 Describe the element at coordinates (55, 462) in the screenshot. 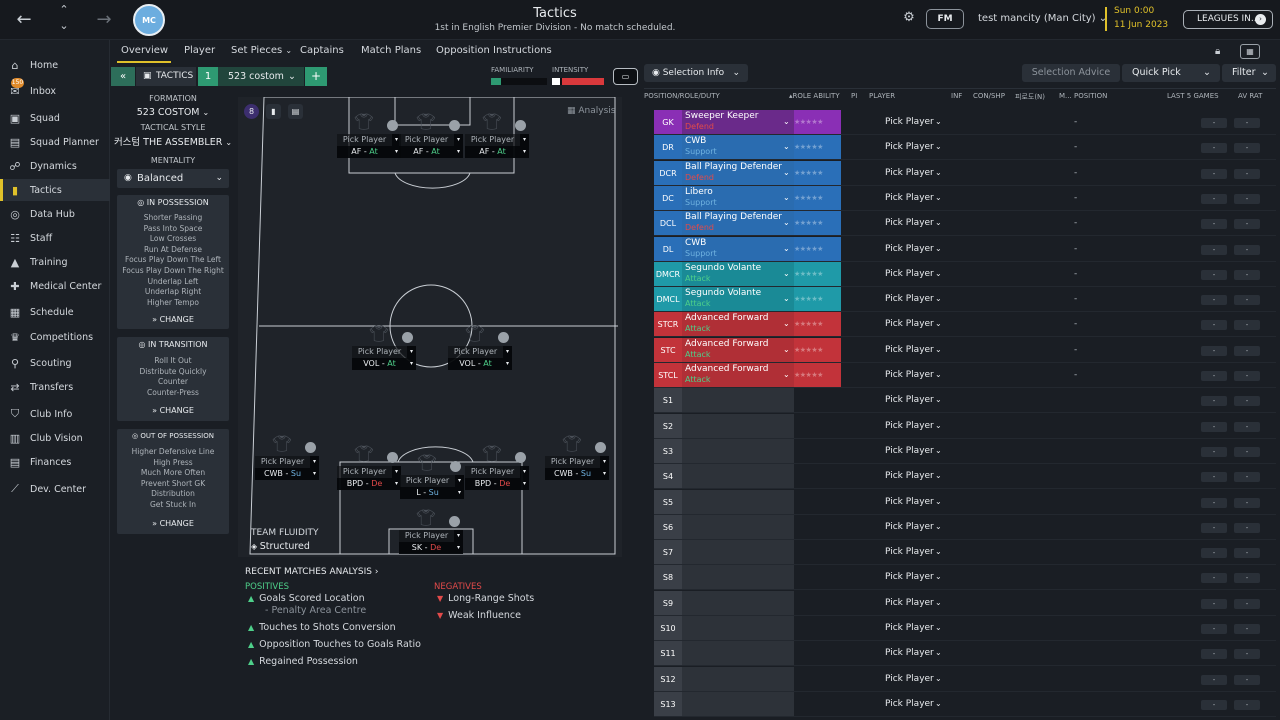

I see `sidebar-item-finances: ▤ Finances` at that location.